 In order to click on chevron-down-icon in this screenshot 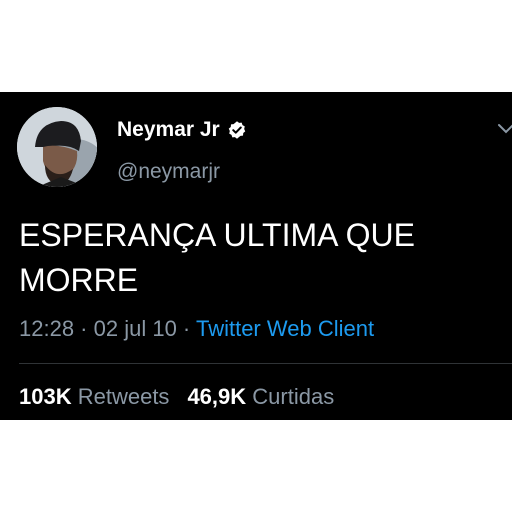, I will do `click(504, 129)`.